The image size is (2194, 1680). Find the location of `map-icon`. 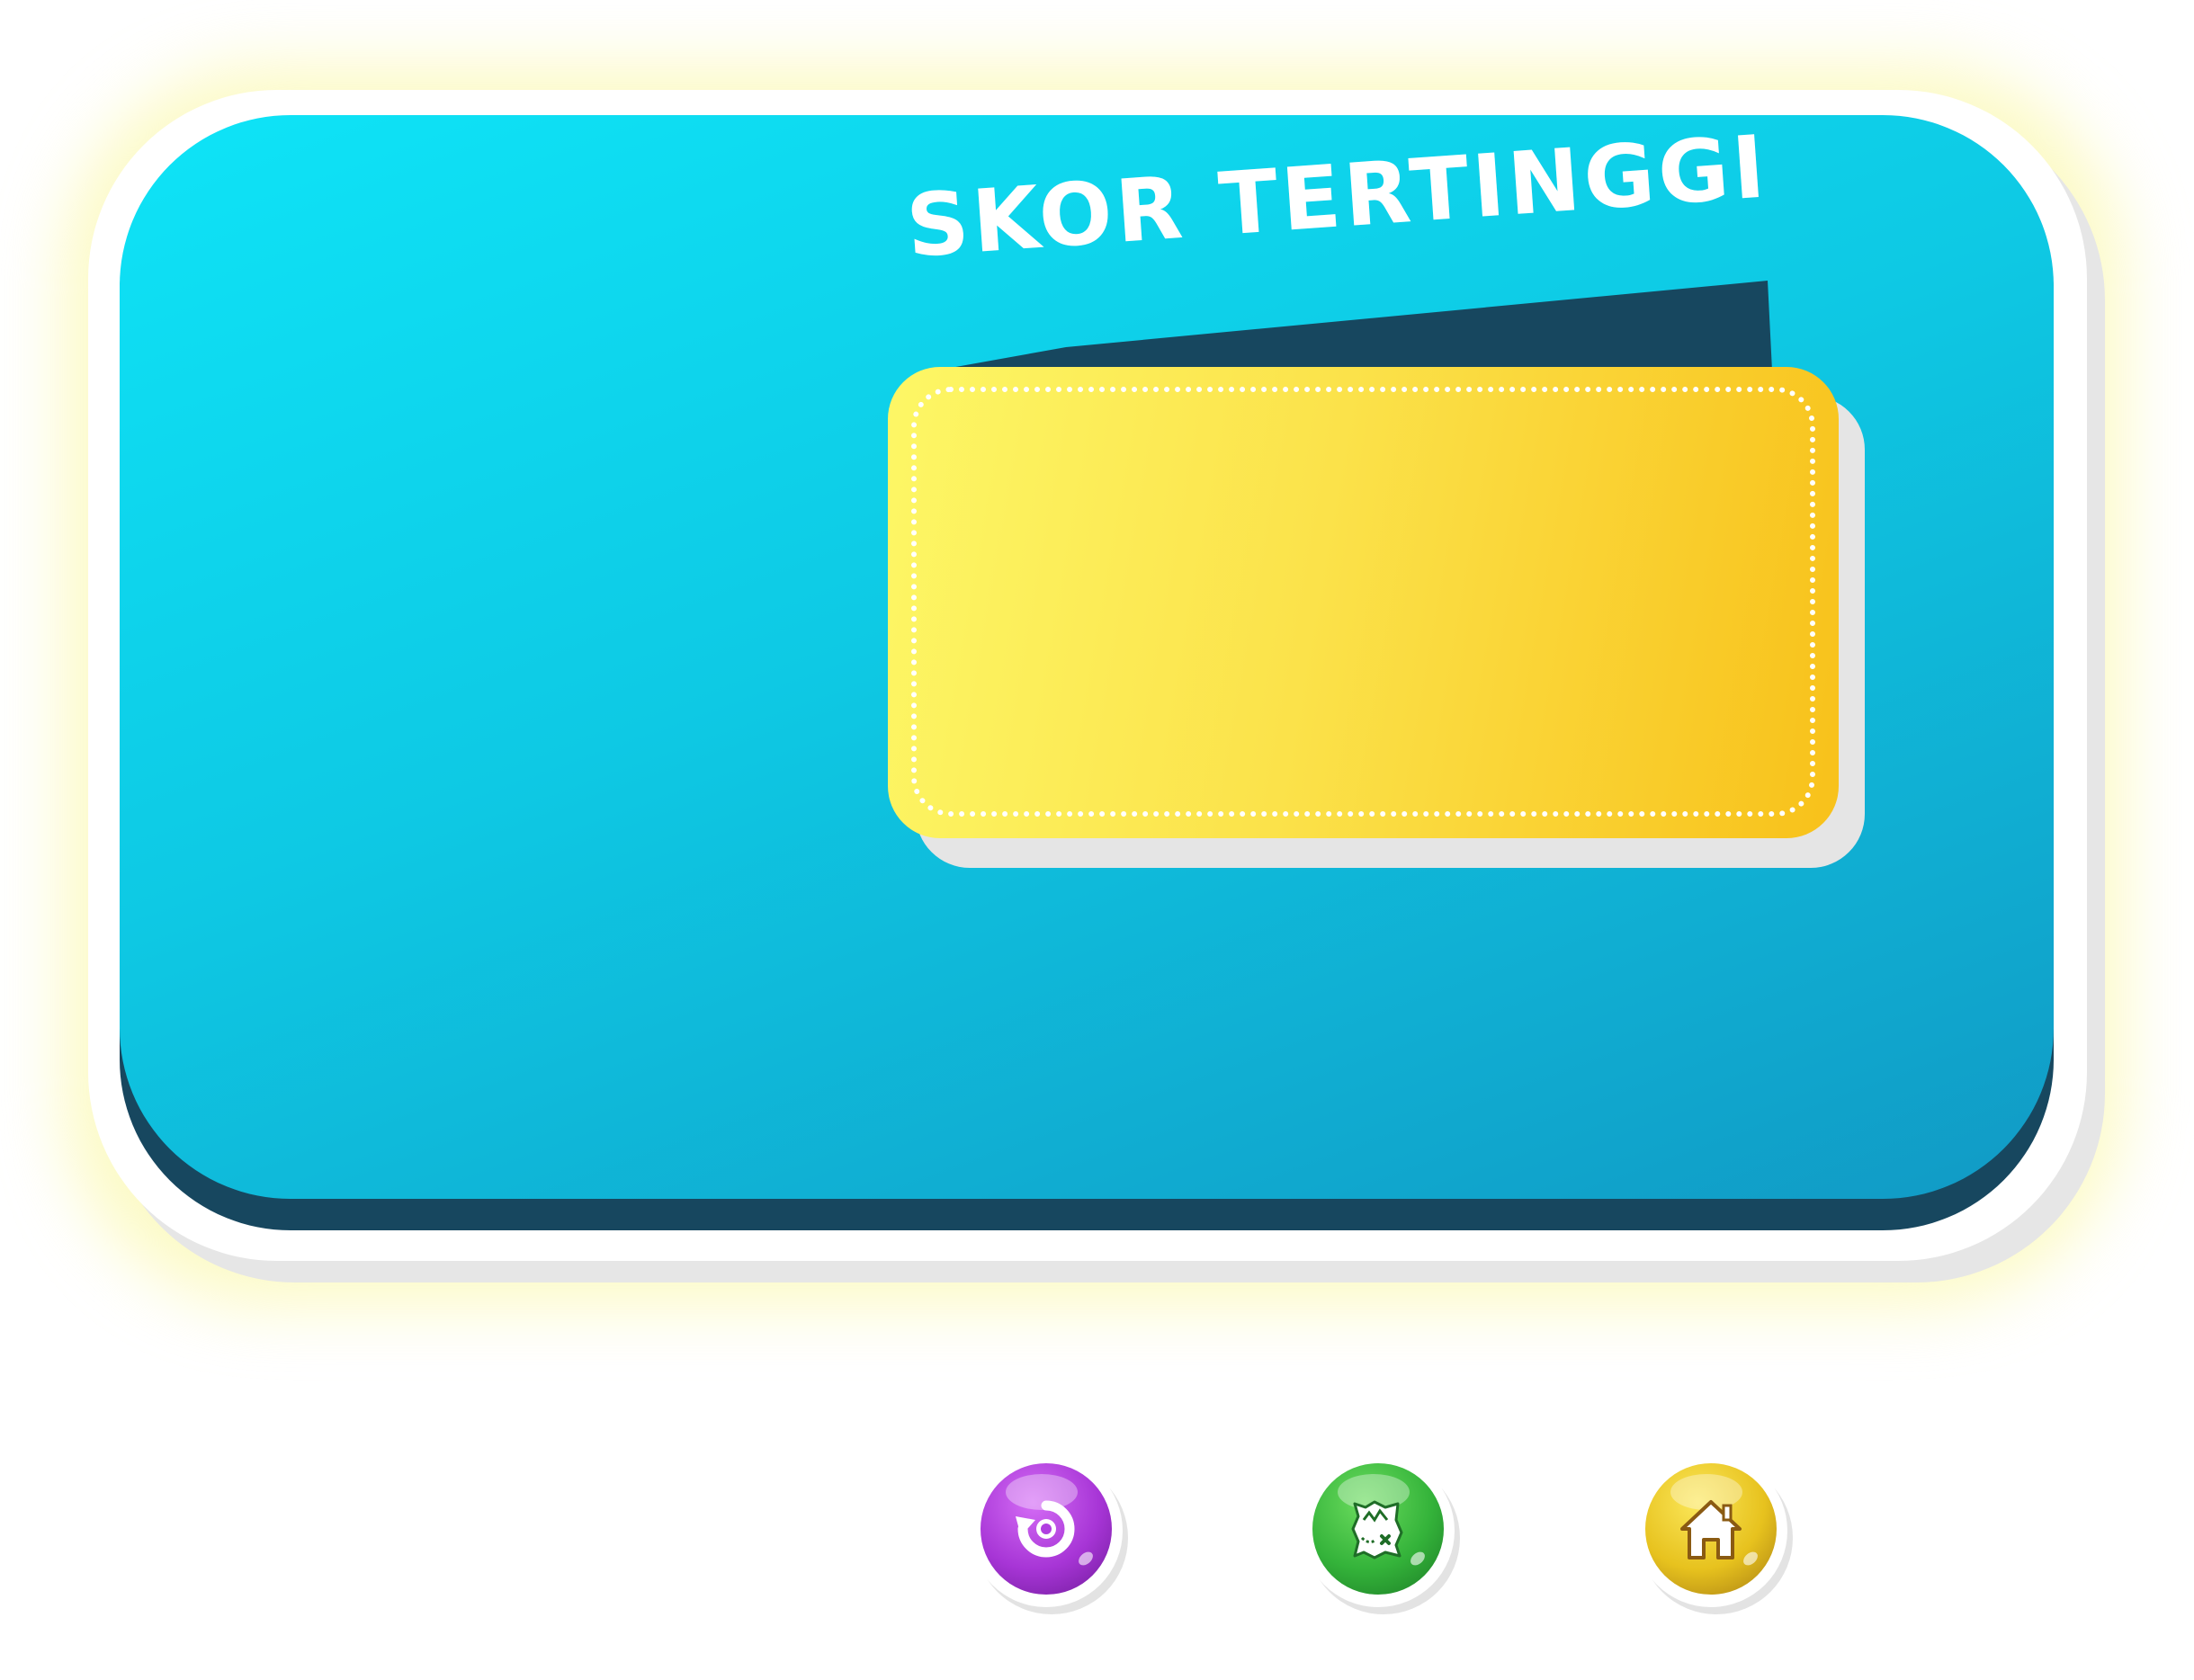

map-icon is located at coordinates (1377, 1529).